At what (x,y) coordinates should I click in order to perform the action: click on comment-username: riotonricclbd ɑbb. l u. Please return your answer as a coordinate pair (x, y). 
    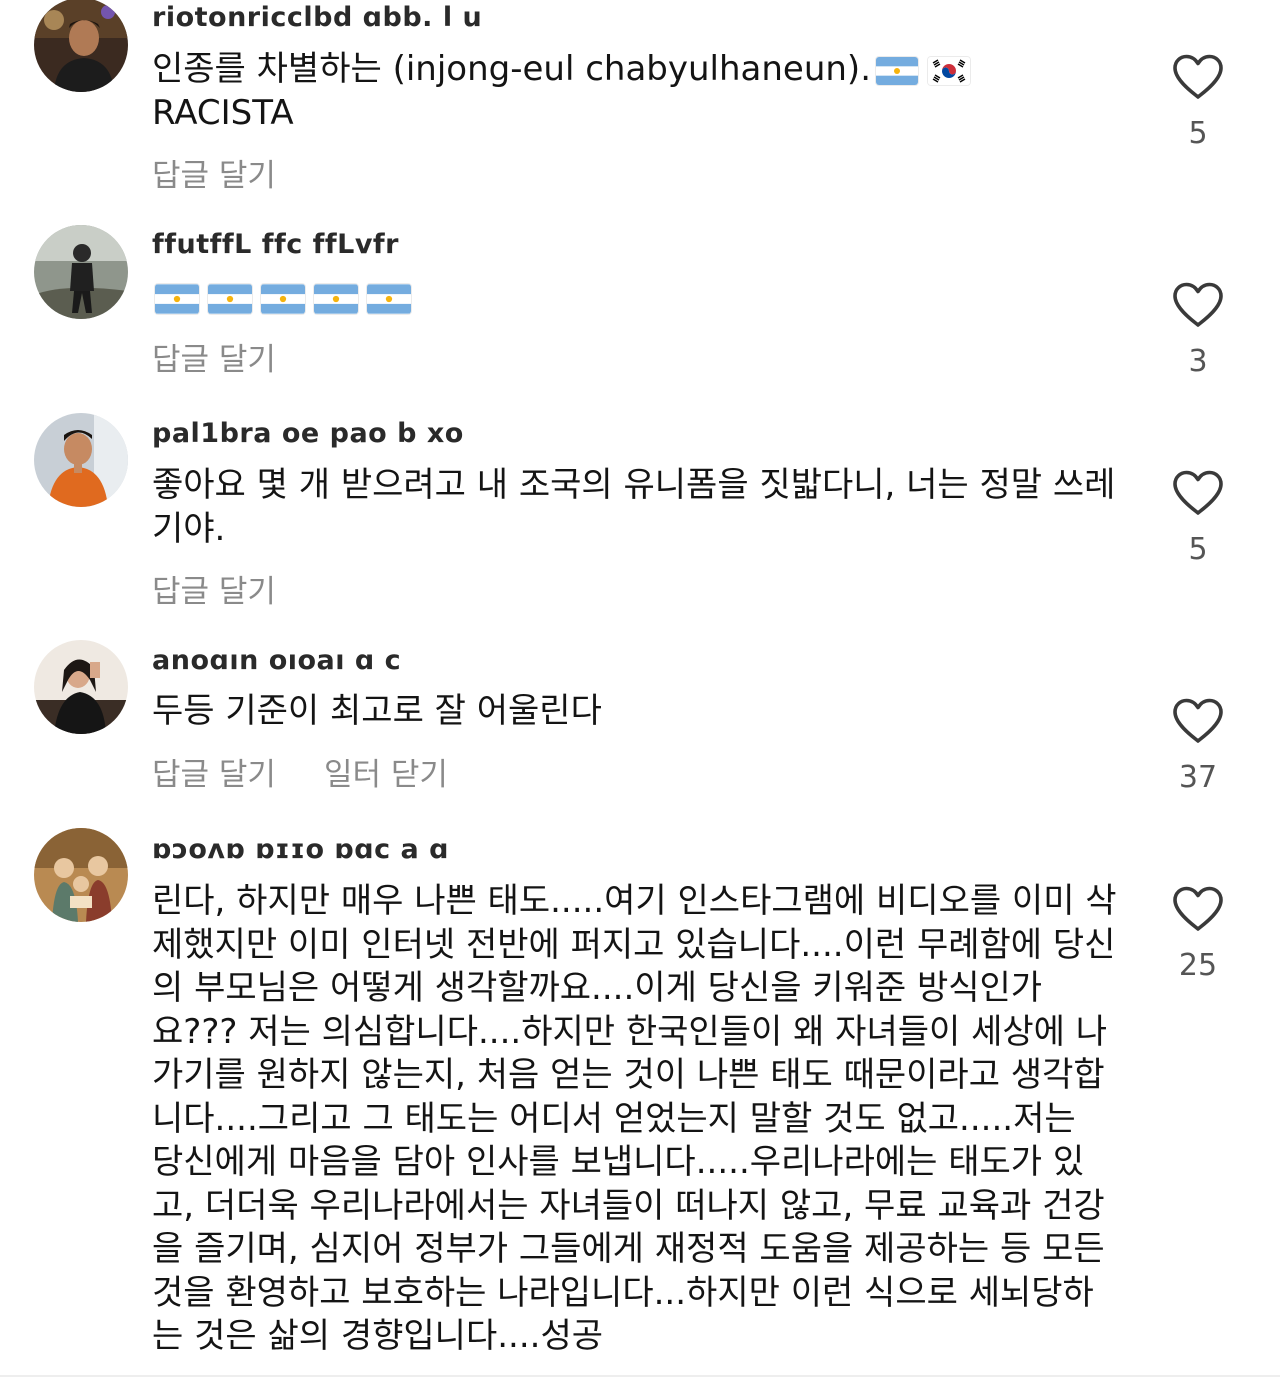
    Looking at the image, I should click on (317, 17).